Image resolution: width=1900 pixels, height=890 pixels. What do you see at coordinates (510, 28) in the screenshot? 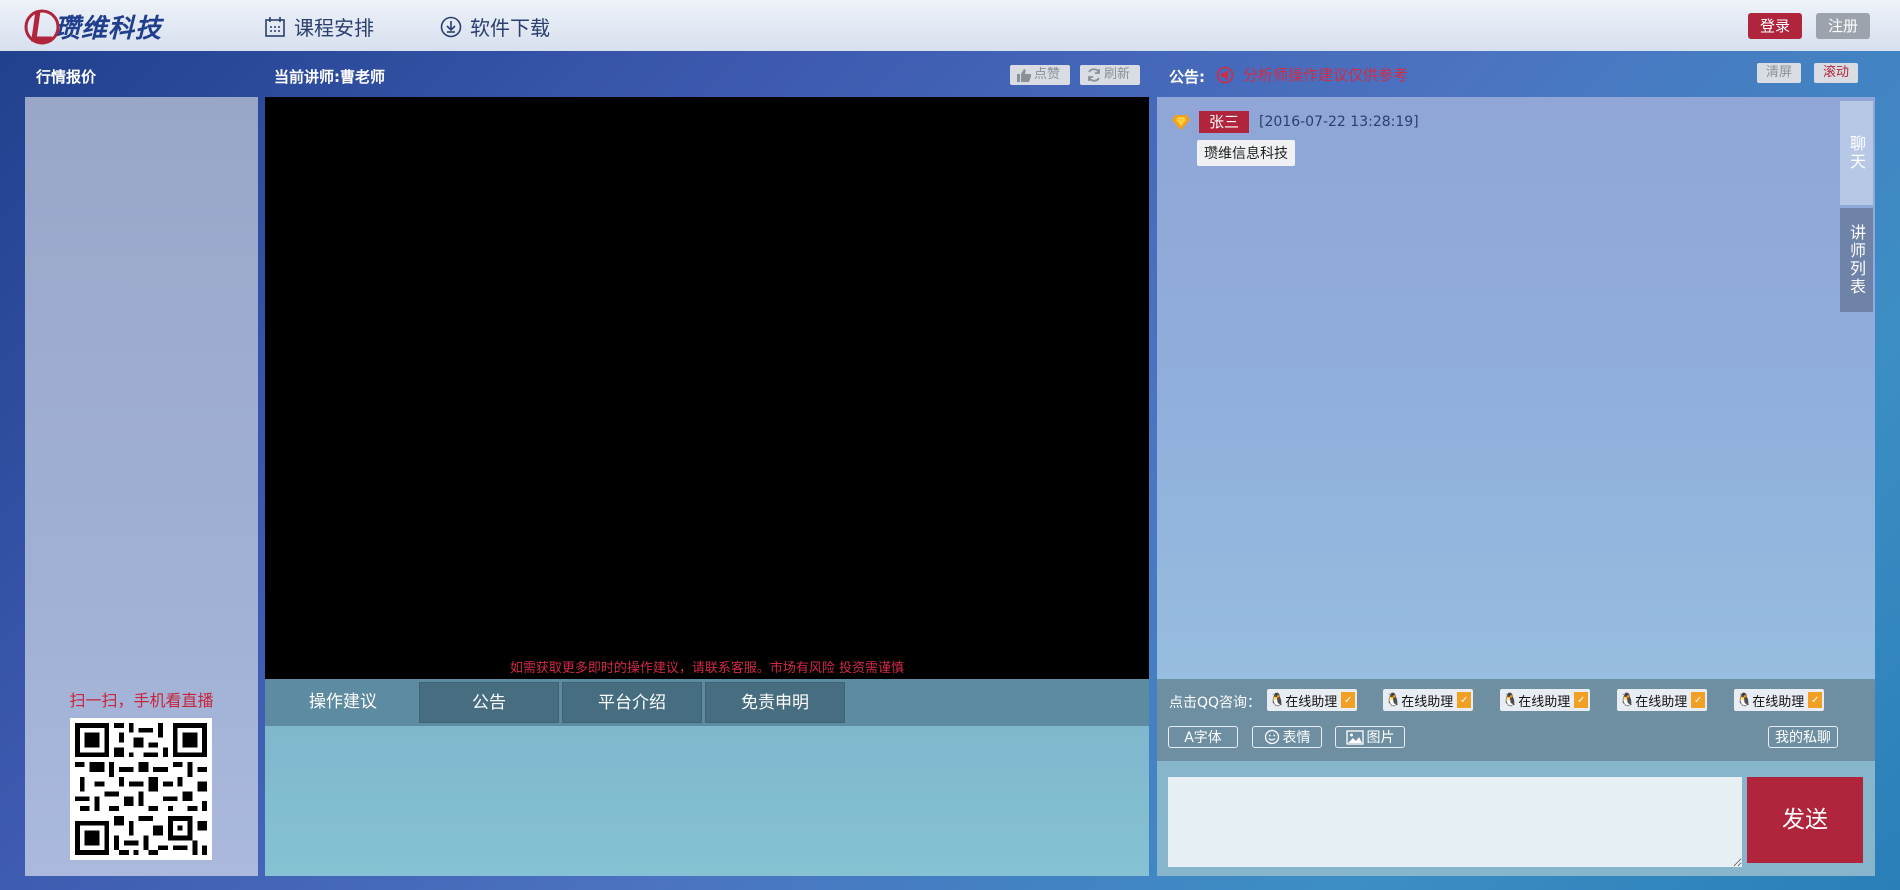
I see `nav-software-download-label: 软件下载` at bounding box center [510, 28].